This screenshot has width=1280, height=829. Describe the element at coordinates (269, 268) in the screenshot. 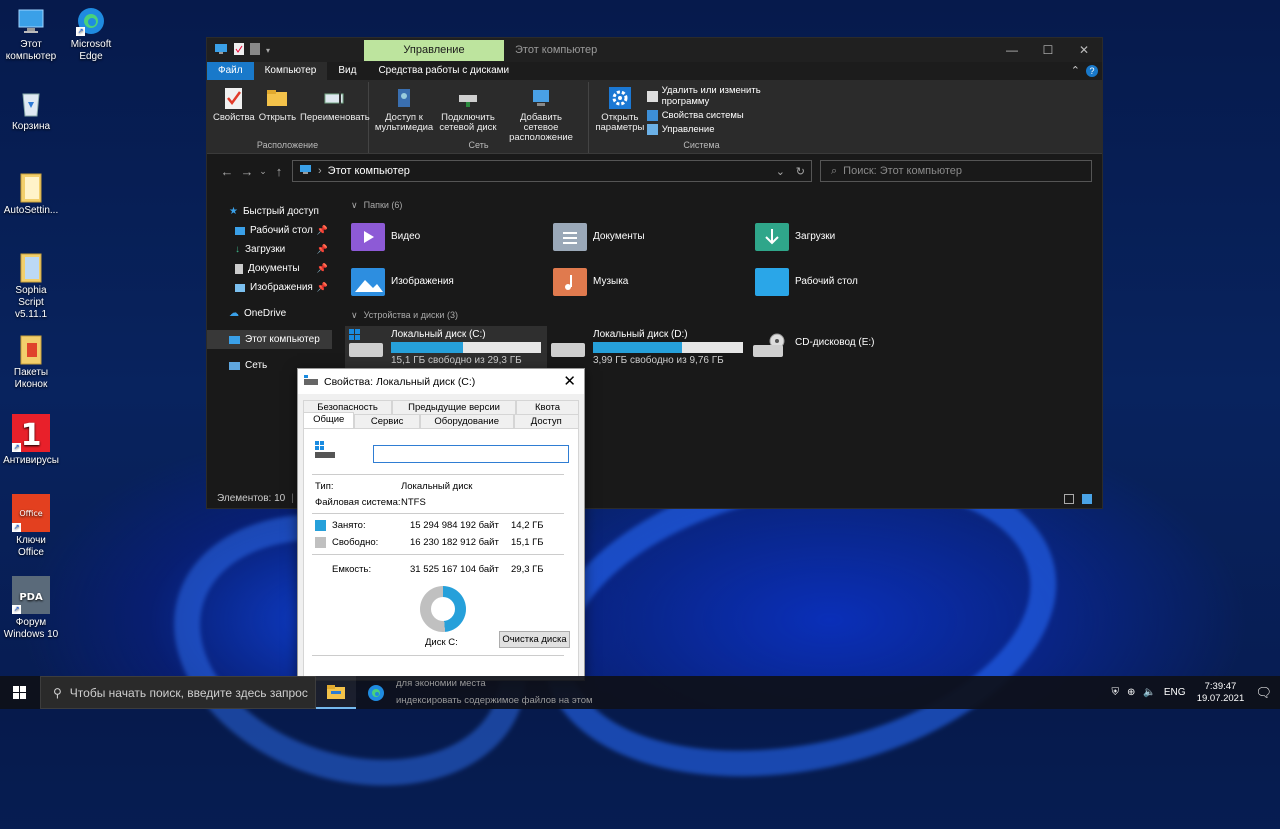

I see `nav-item-documents: Документы 📌` at that location.